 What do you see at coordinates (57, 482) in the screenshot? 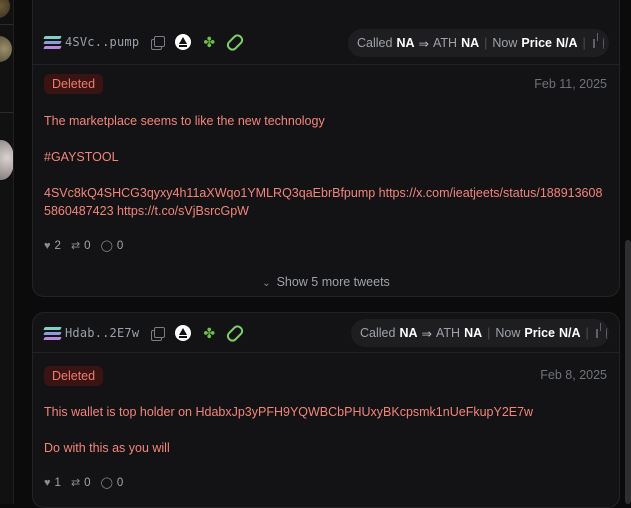
I see `like-count-value: 1` at bounding box center [57, 482].